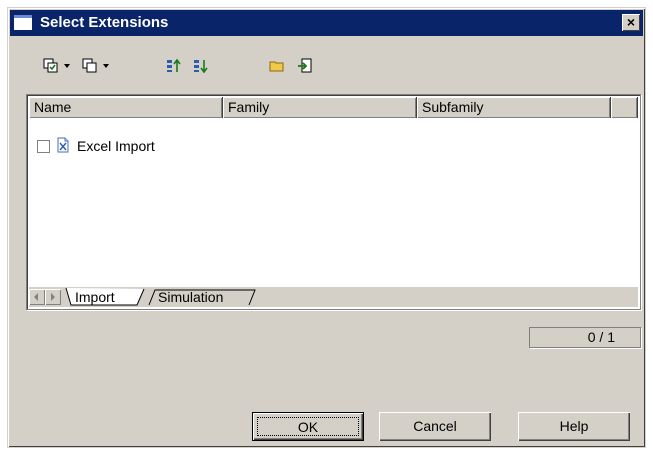 This screenshot has height=455, width=653. I want to click on column-header-filler, so click(624, 107).